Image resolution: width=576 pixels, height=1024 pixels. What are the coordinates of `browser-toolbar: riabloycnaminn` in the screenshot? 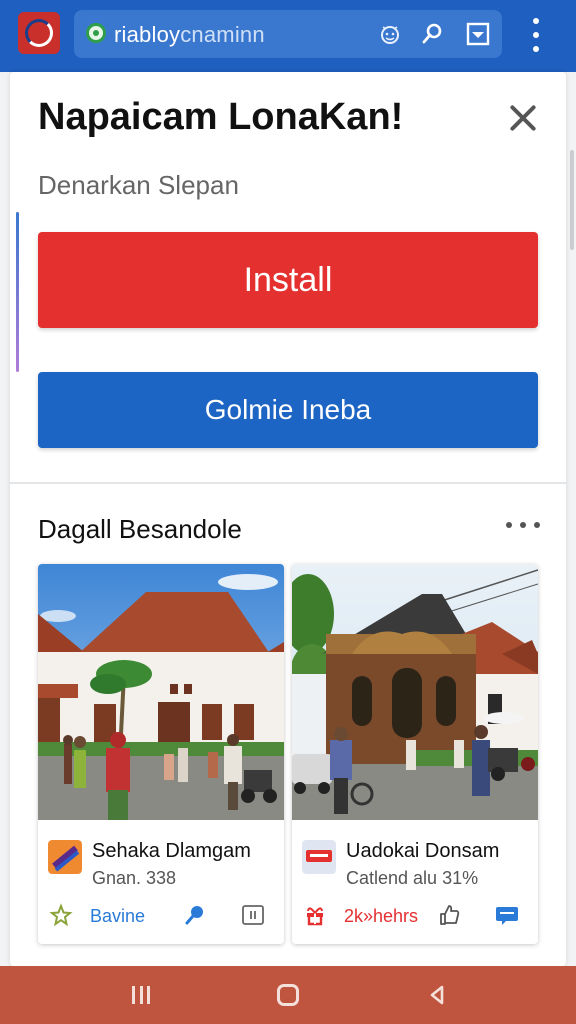 It's located at (288, 36).